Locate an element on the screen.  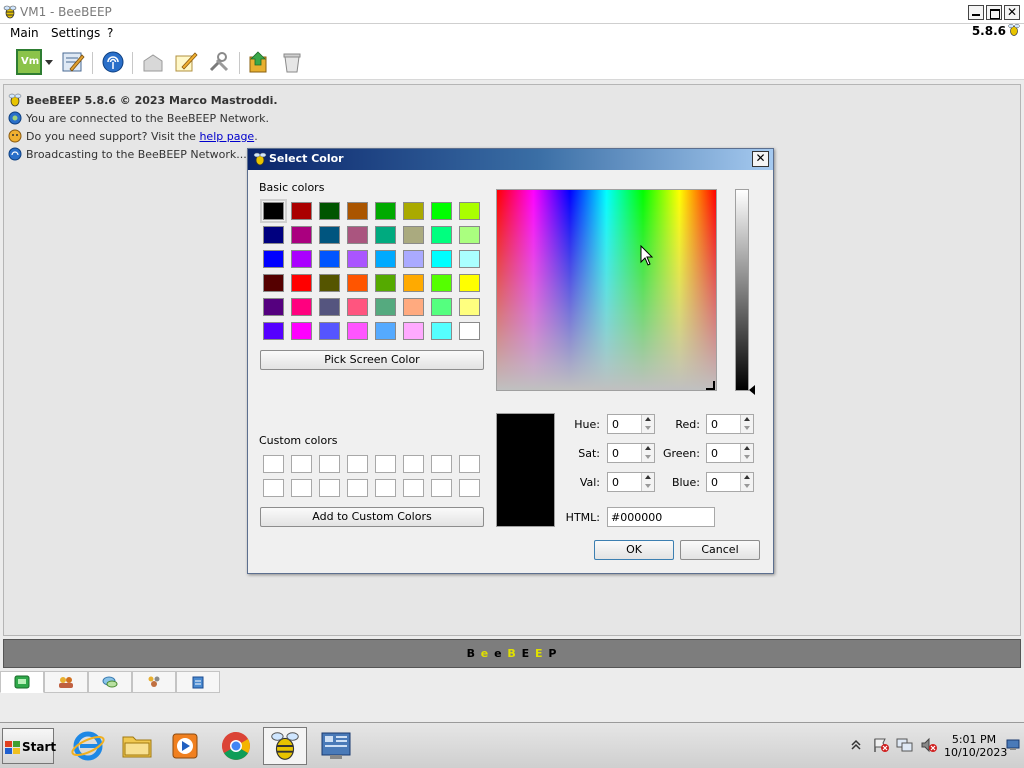
start-button: Start is located at coordinates (29, 746).